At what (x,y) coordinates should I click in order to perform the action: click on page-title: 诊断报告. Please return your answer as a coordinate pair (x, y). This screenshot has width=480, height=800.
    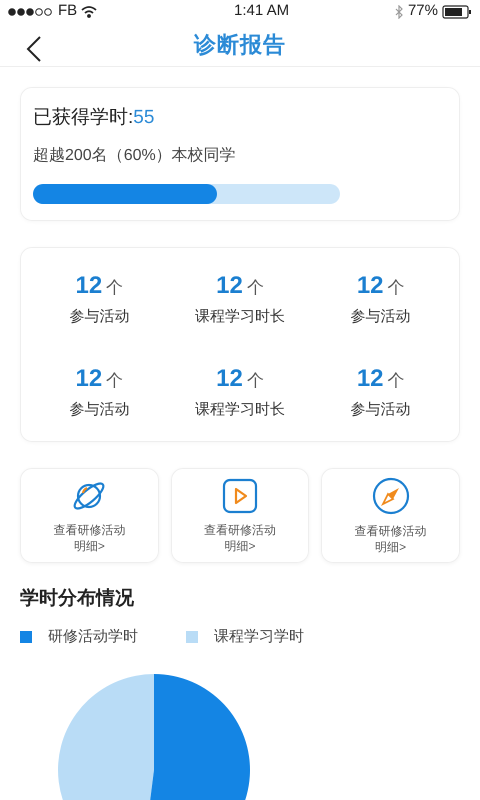
    Looking at the image, I should click on (240, 44).